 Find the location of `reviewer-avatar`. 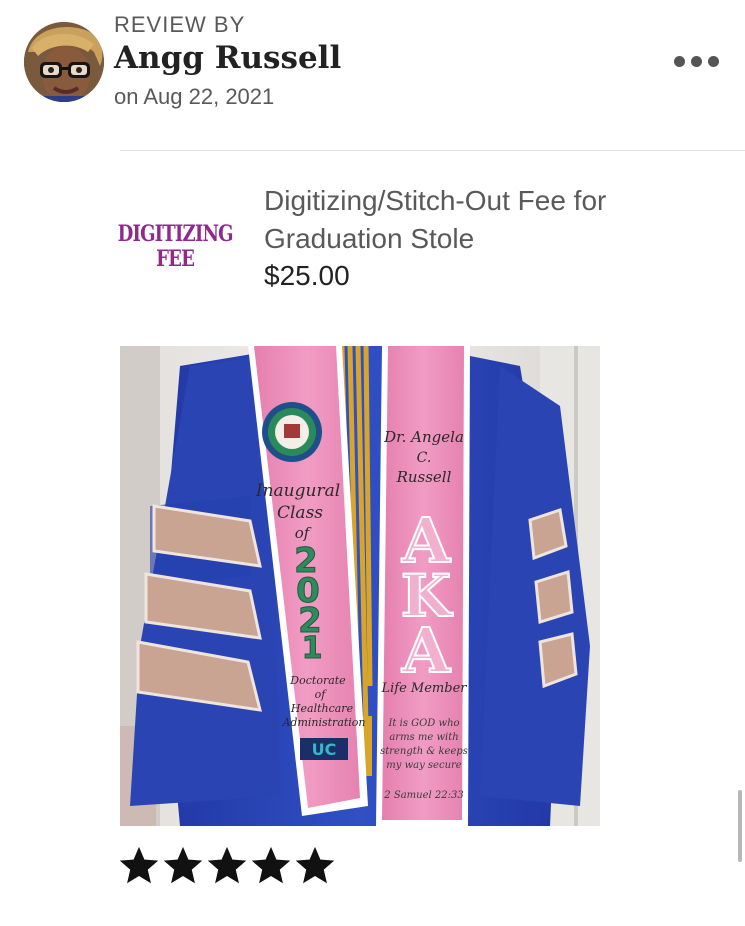

reviewer-avatar is located at coordinates (64, 62).